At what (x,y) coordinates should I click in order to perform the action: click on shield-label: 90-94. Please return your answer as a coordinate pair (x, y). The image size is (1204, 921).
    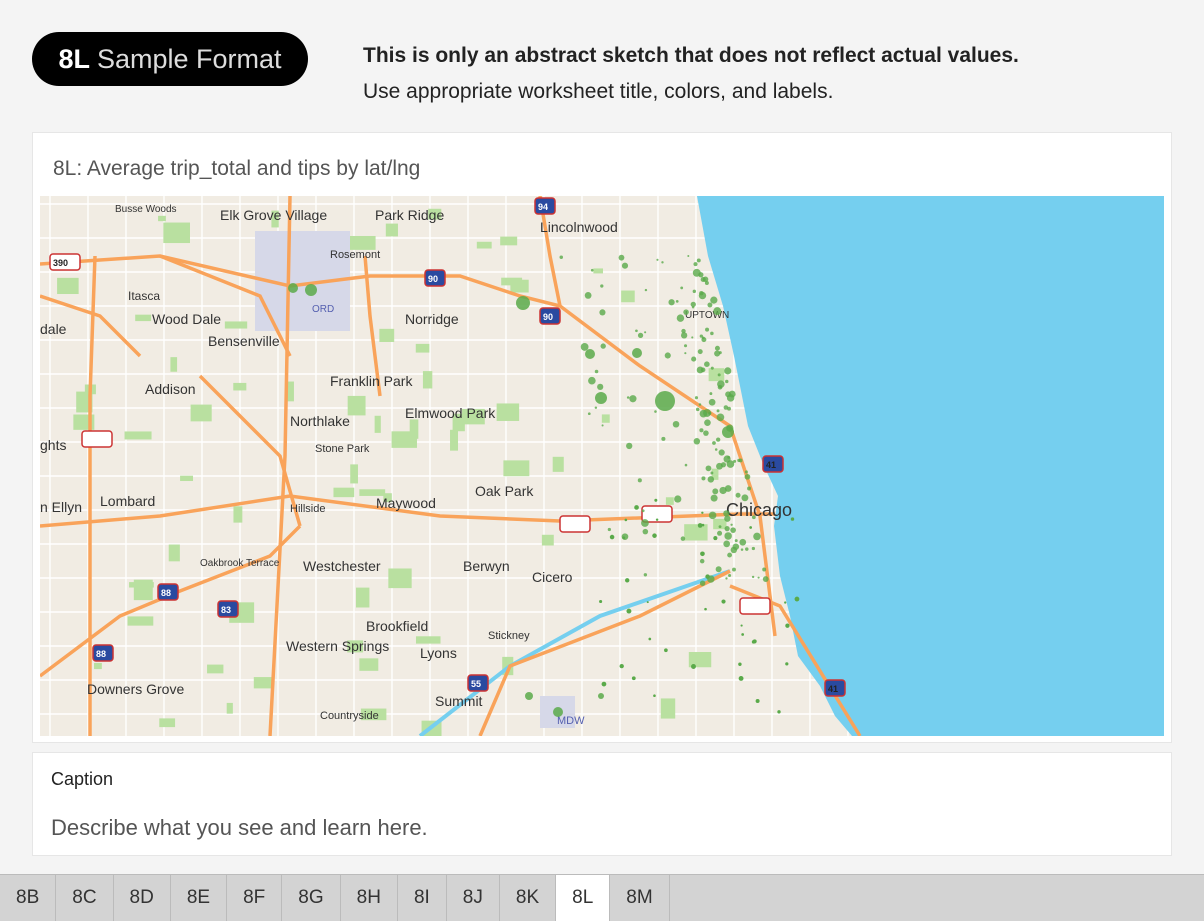
    Looking at the image, I should click on (754, 607).